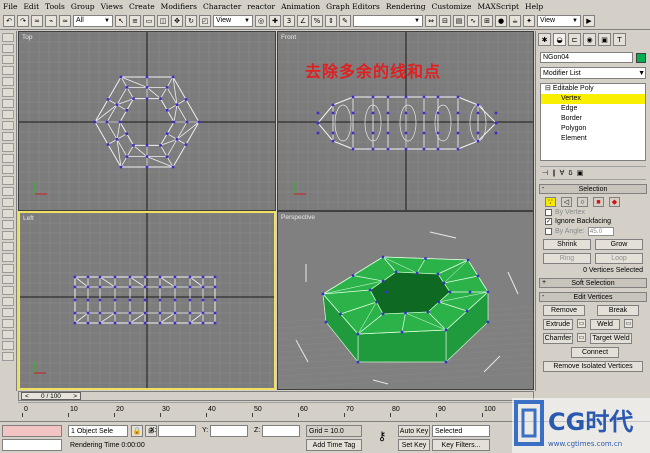  I want to click on menu-item-reactor: reactor, so click(261, 6).